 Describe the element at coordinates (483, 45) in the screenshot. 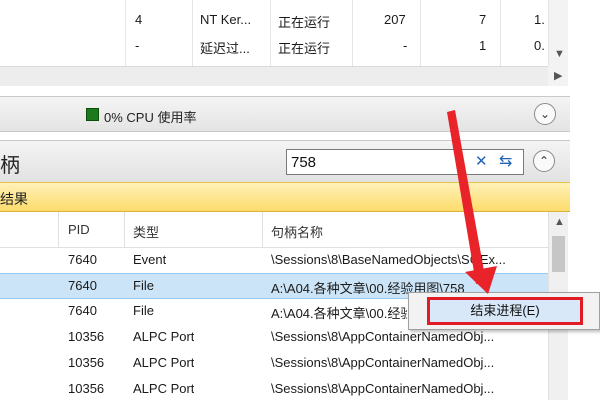

I see `process-handles: 1` at that location.